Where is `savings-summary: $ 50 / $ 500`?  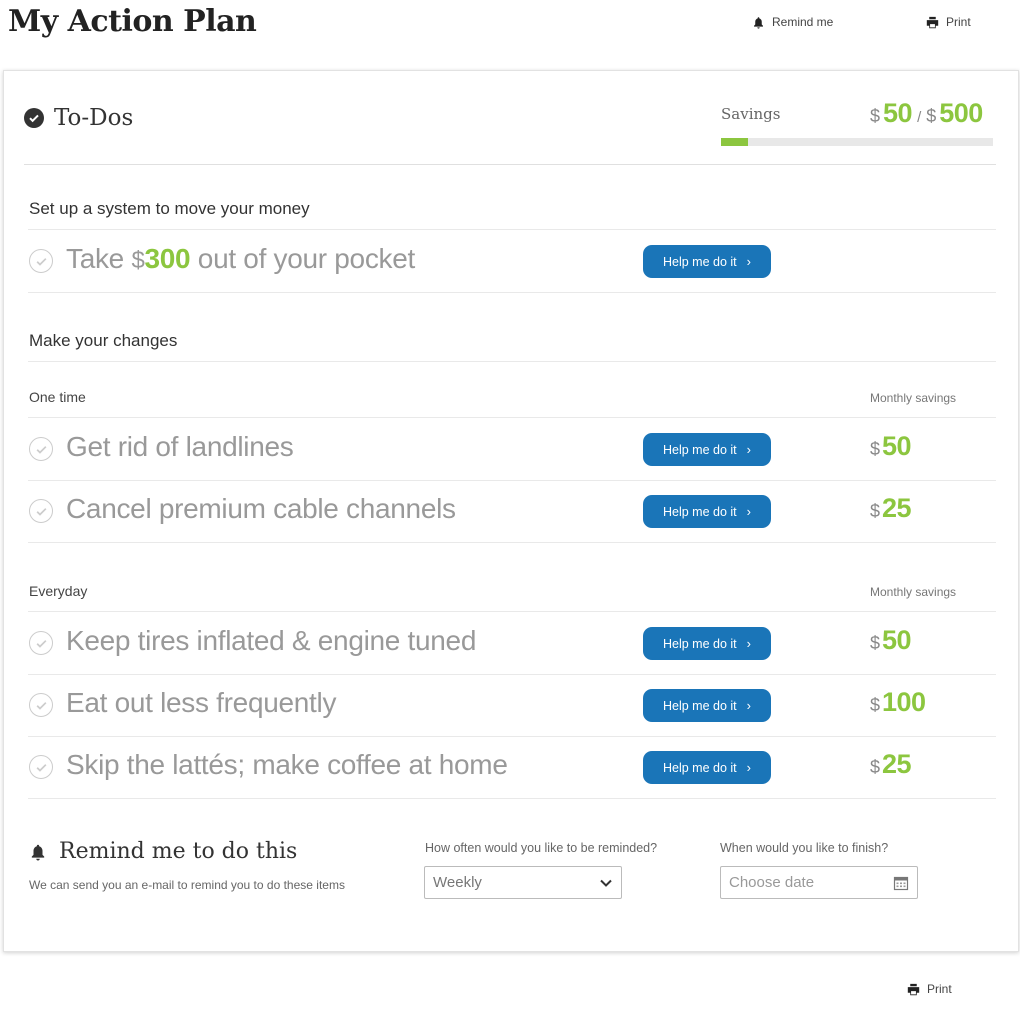
savings-summary: $ 50 / $ 500 is located at coordinates (926, 113).